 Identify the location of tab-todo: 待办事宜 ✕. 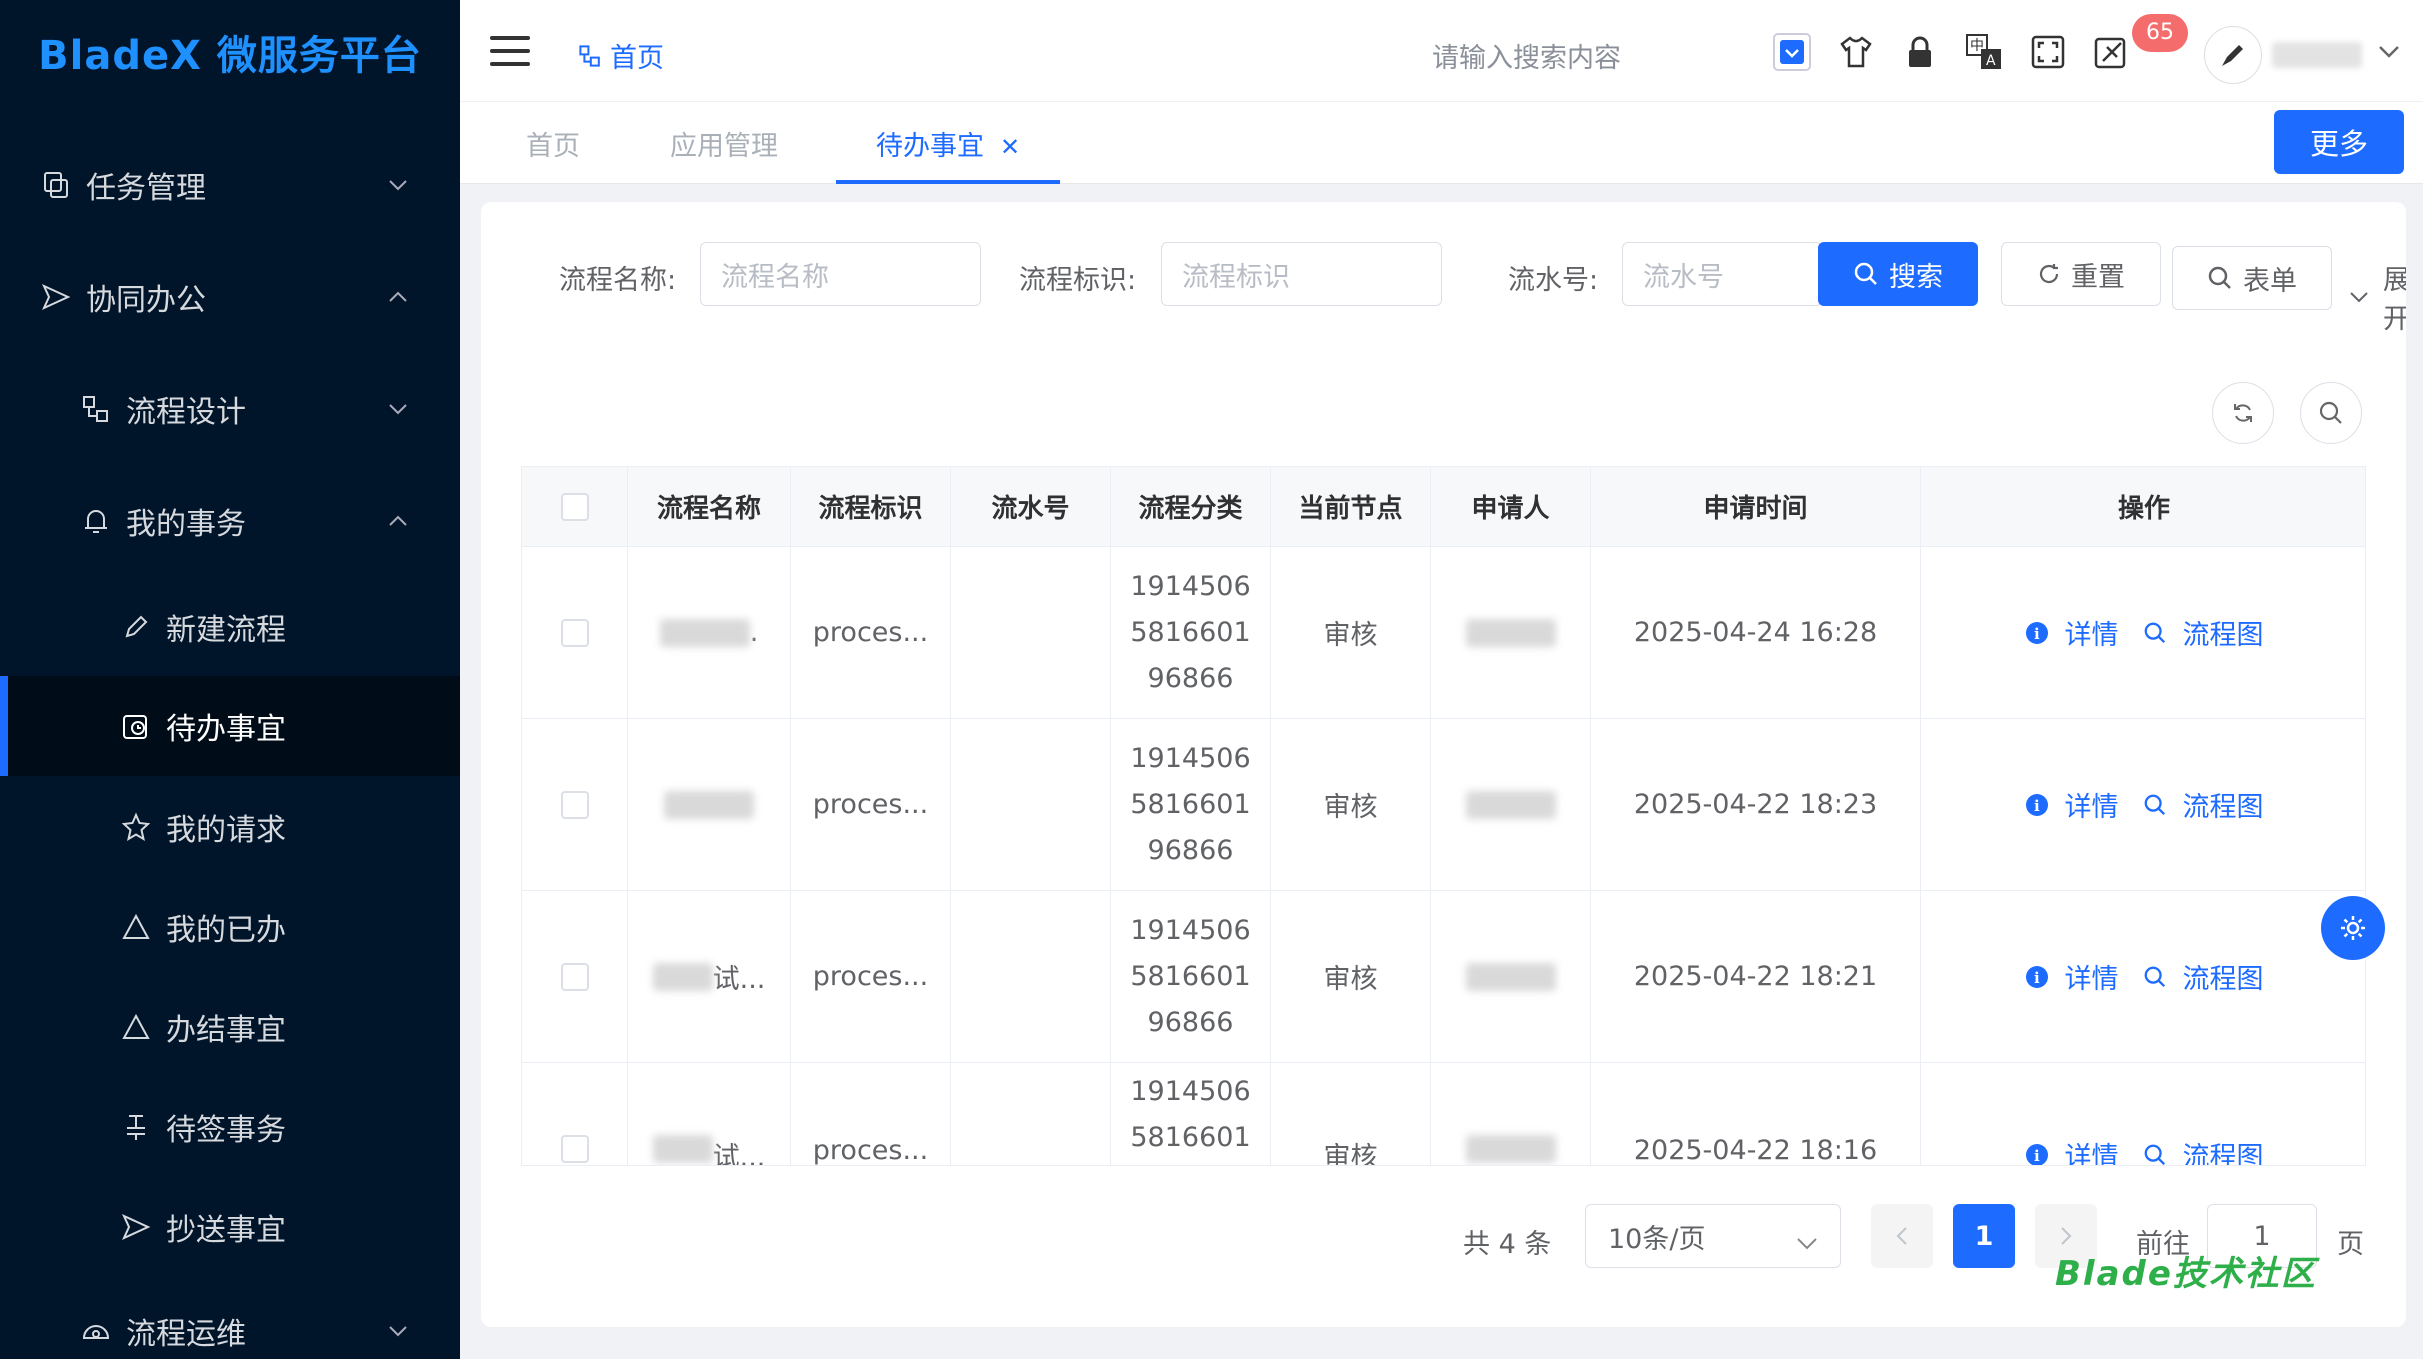
(948, 154).